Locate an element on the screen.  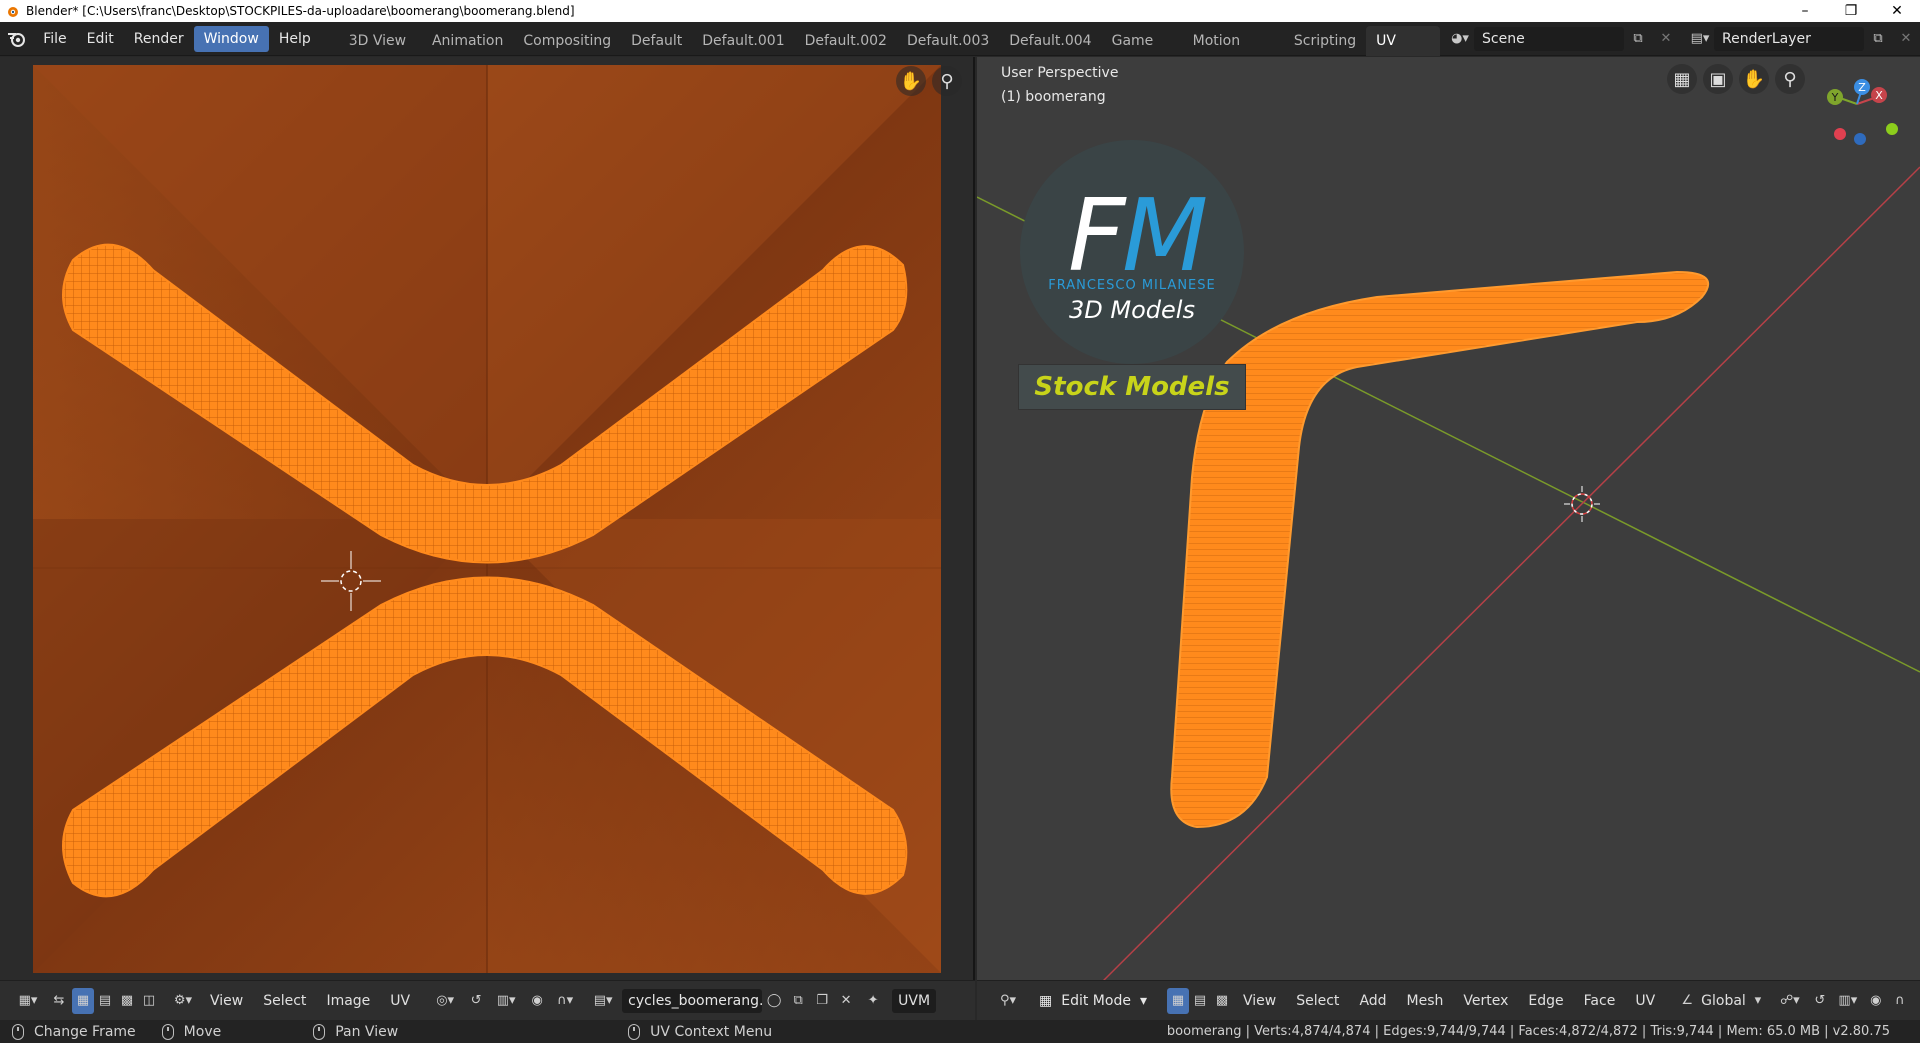
falloff-icon: ∩▾ is located at coordinates (565, 1001).